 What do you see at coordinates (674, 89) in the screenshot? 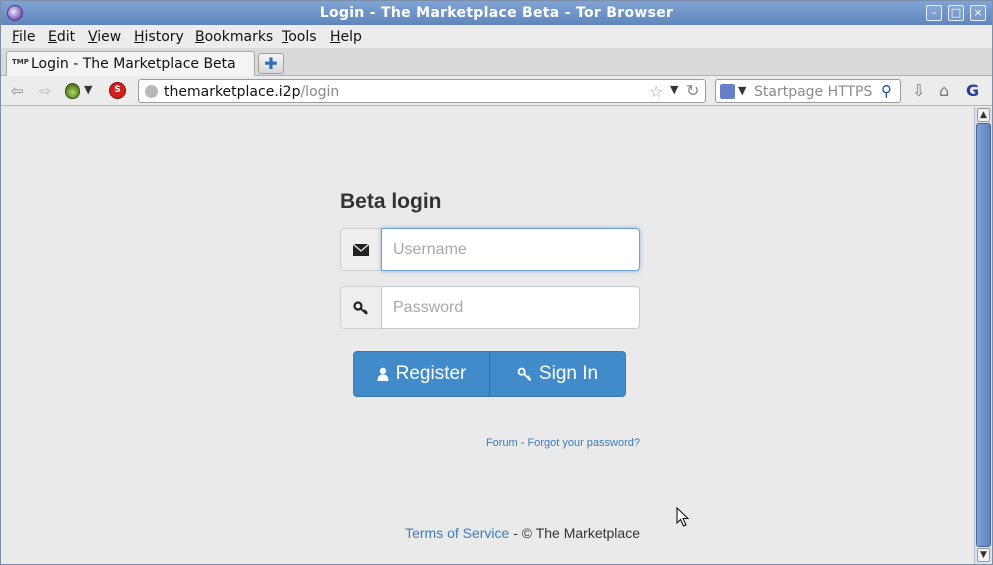
I see `url-dropdown-icon: ▼` at bounding box center [674, 89].